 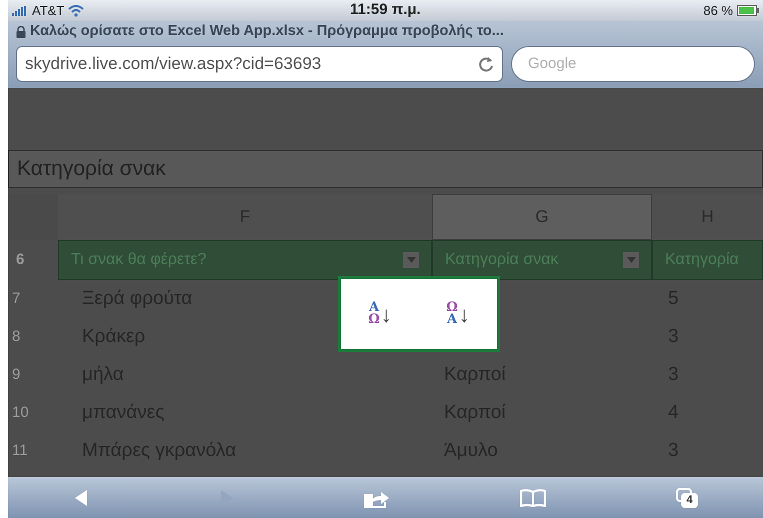 I want to click on battery-icon, so click(x=748, y=10).